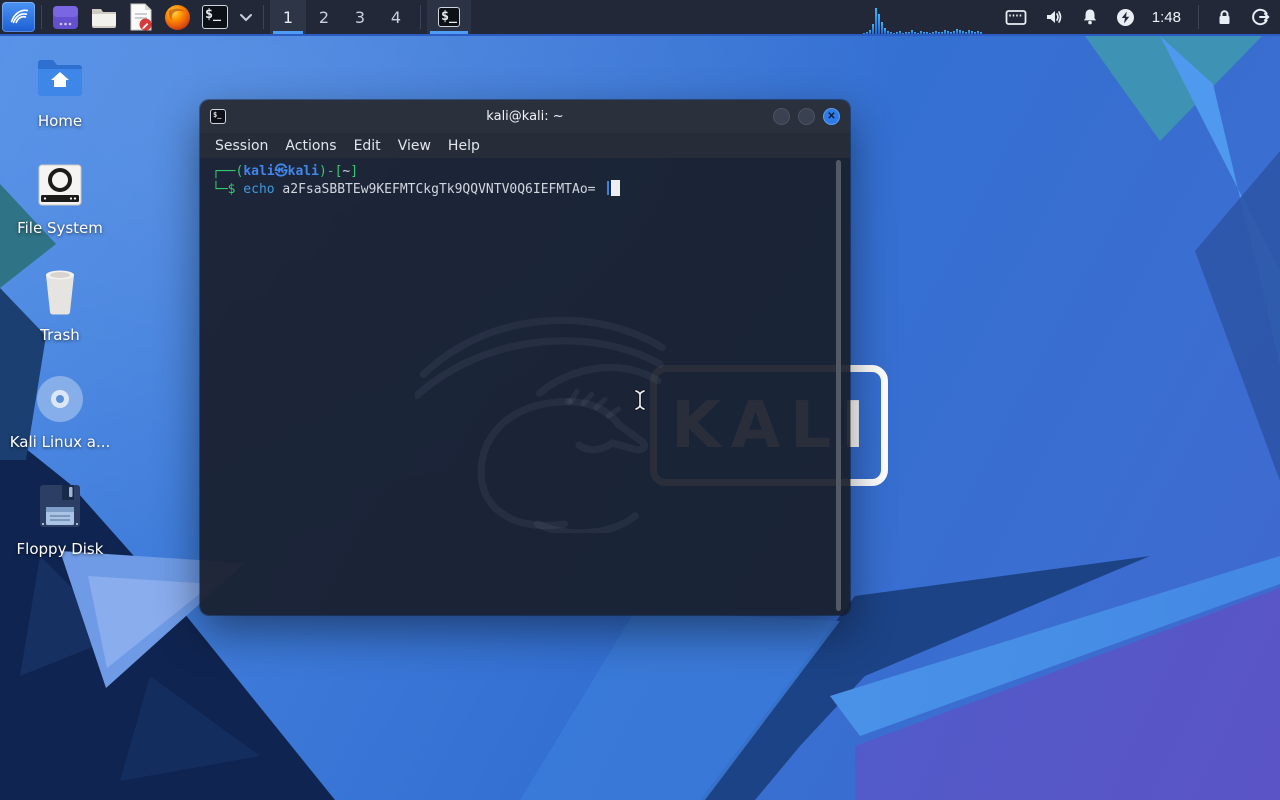 The image size is (1280, 800). What do you see at coordinates (360, 17) in the screenshot?
I see `workspace-3: 3` at bounding box center [360, 17].